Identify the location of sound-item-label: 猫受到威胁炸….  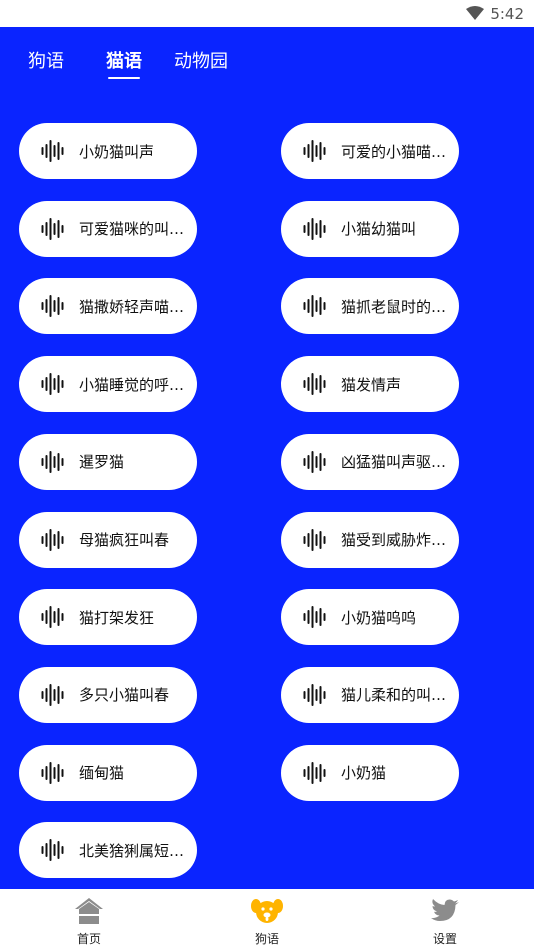
(394, 540).